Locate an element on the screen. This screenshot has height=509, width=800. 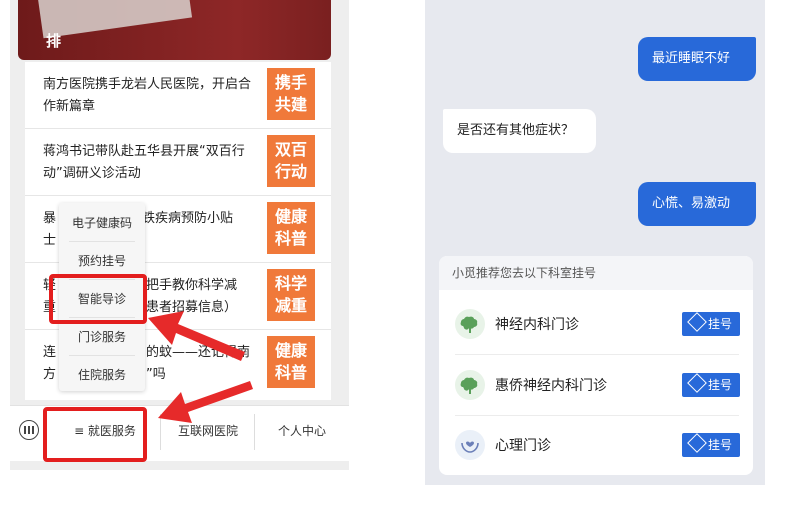
user-message-bubble: 心慌、易激动 is located at coordinates (697, 204).